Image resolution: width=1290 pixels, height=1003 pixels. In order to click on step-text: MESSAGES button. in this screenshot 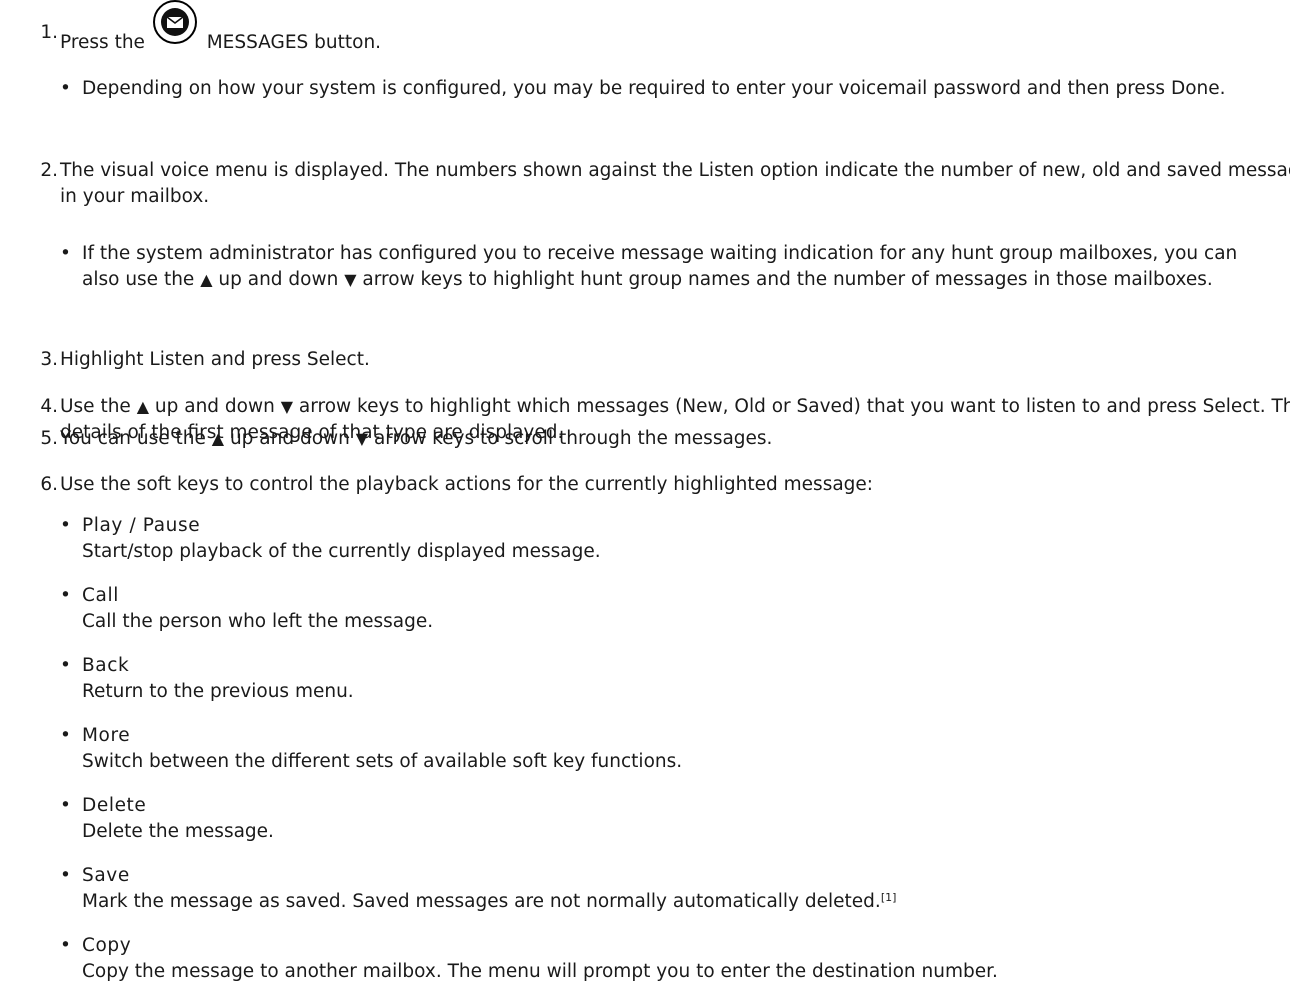, I will do `click(294, 42)`.